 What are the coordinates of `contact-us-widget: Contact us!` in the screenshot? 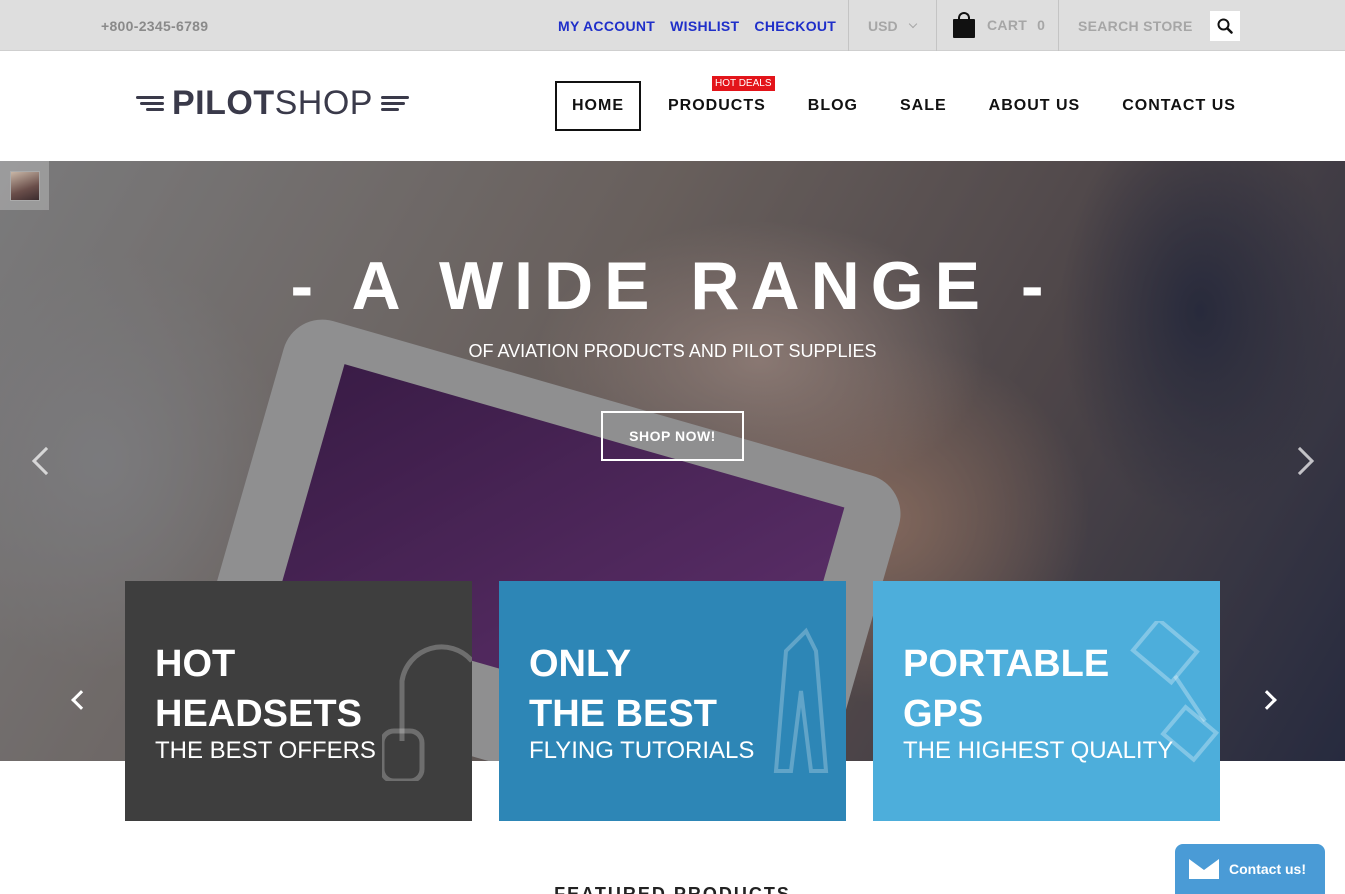 It's located at (1250, 869).